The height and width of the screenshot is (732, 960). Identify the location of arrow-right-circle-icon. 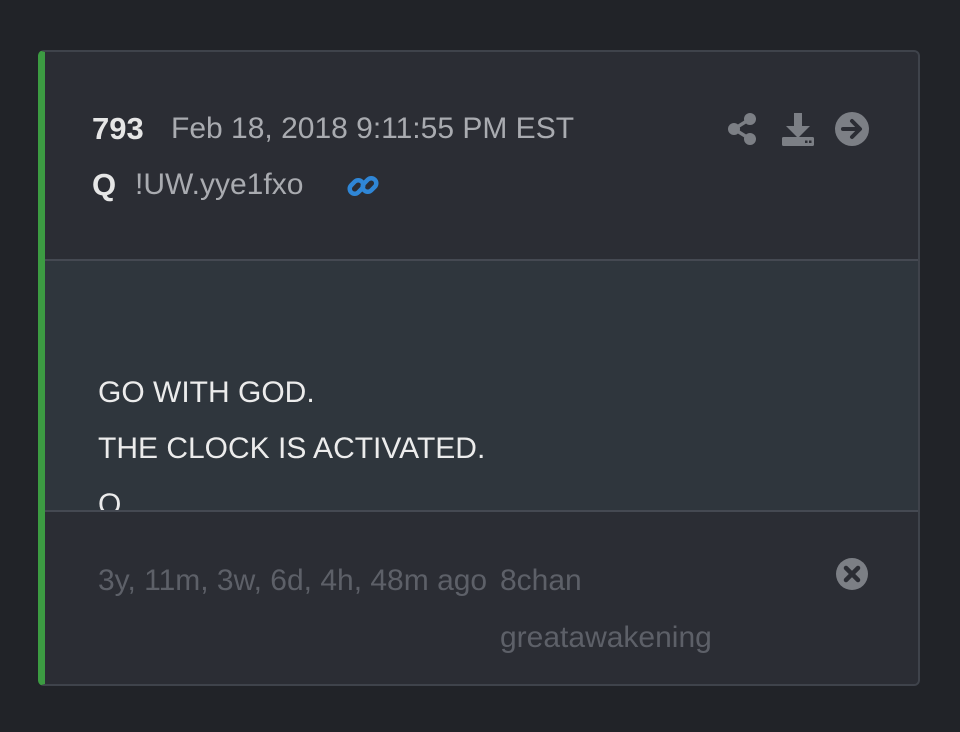
(852, 129).